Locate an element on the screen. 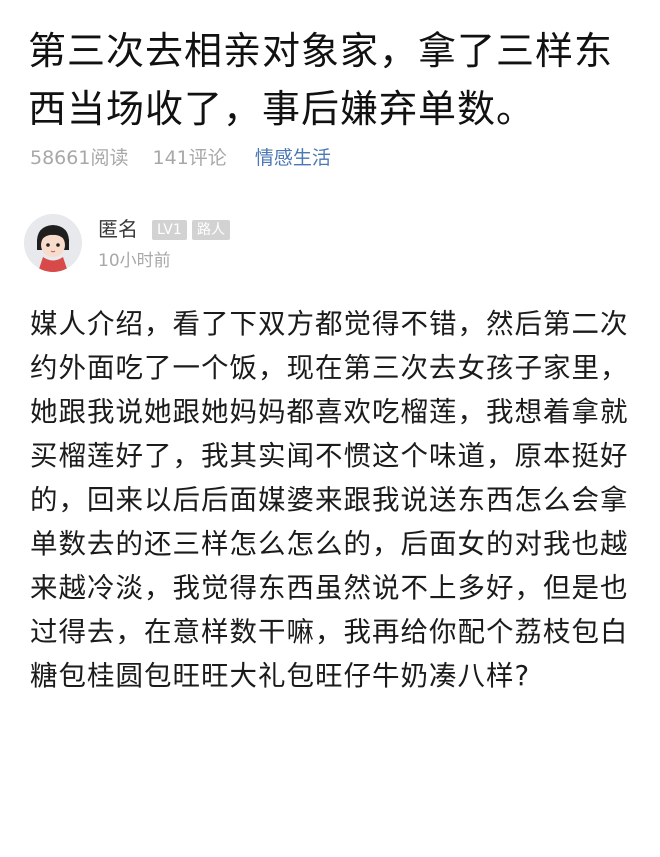 The width and height of the screenshot is (660, 857). post-title: 第三次去相亲对象家，拿了三样东西当场收了，事后嫌弃单数。 is located at coordinates (321, 80).